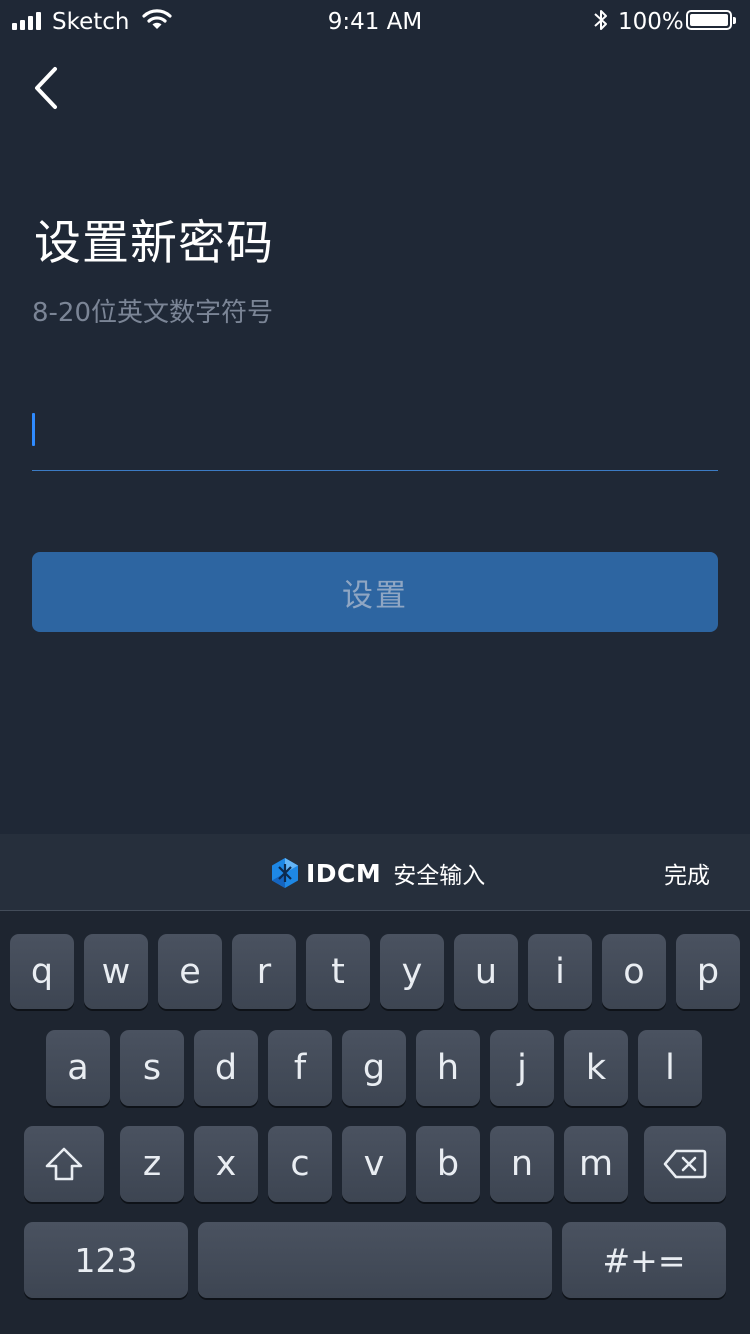  What do you see at coordinates (448, 1068) in the screenshot?
I see `key-h: h` at bounding box center [448, 1068].